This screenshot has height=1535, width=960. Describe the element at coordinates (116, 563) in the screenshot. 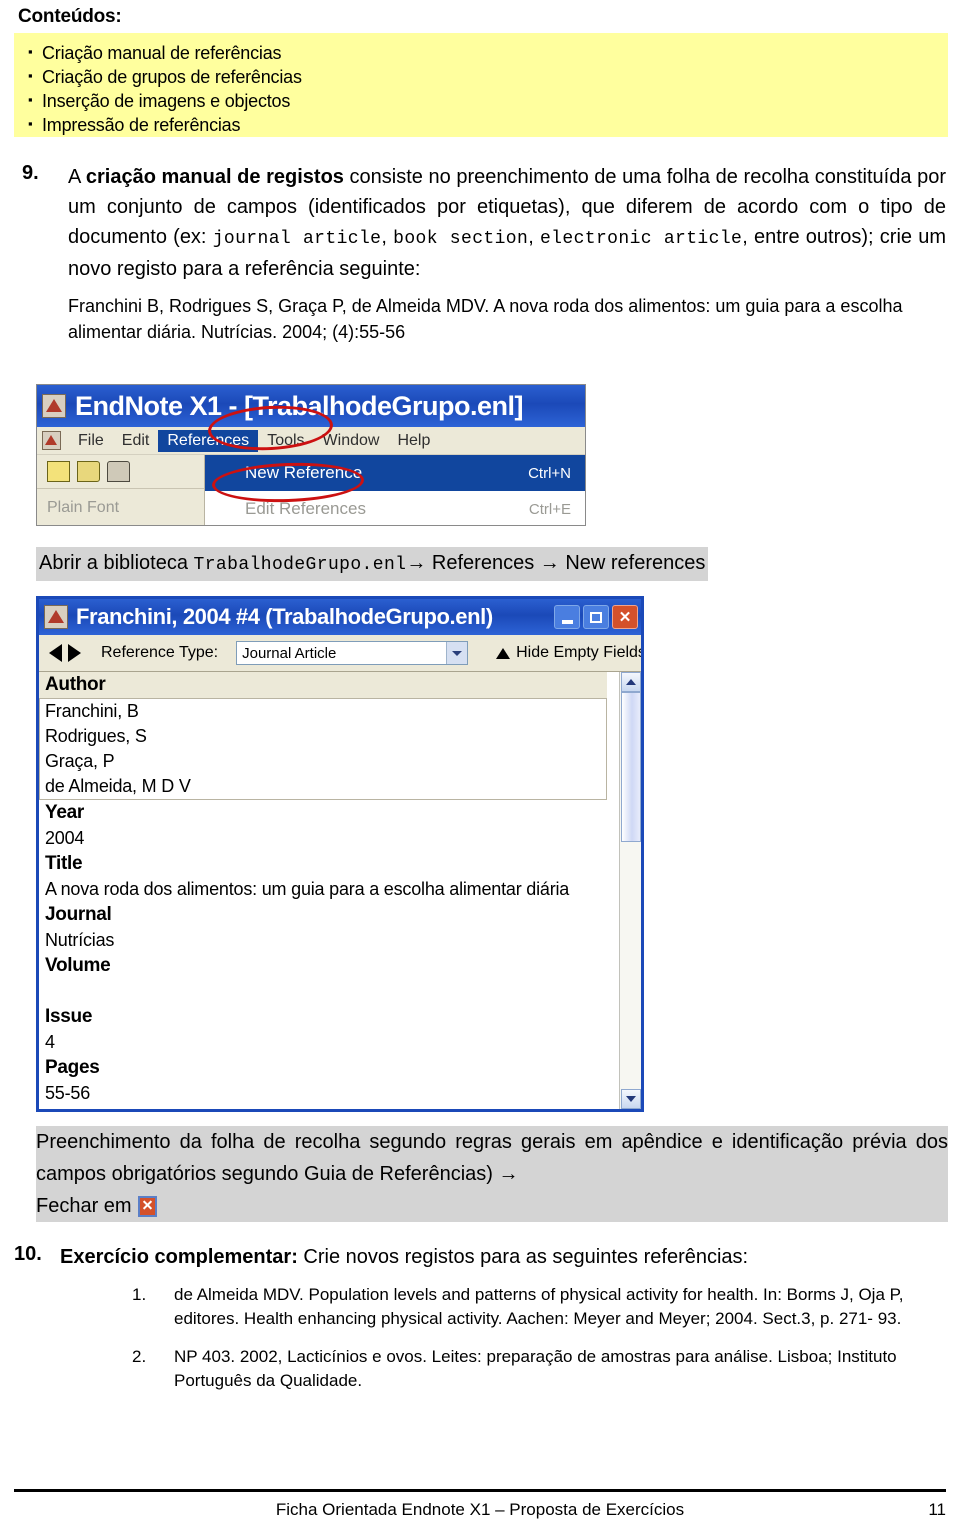

I see `caption1-prefix: Abrir a biblioteca` at that location.